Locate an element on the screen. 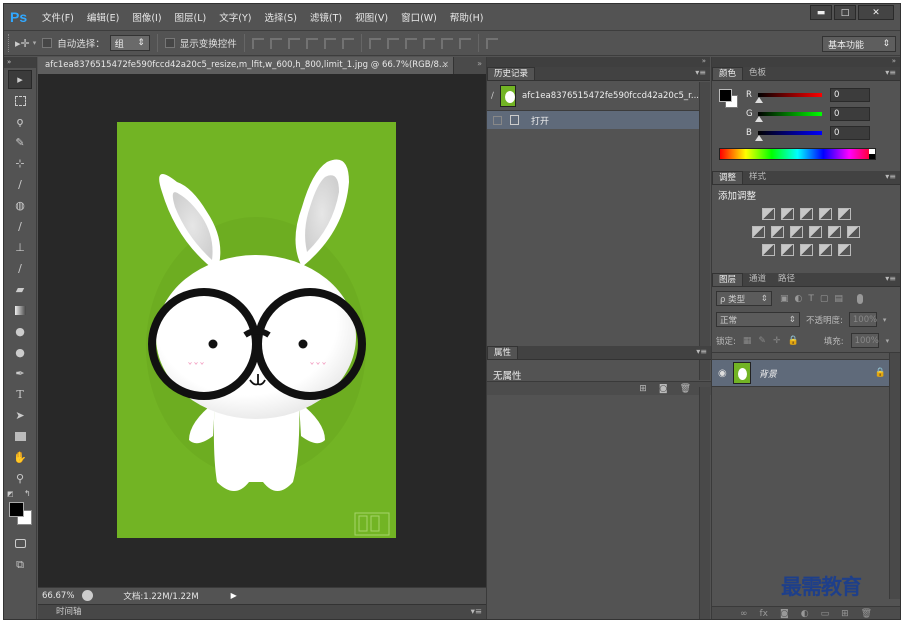  lock-image-icon: ✎ is located at coordinates (762, 341).